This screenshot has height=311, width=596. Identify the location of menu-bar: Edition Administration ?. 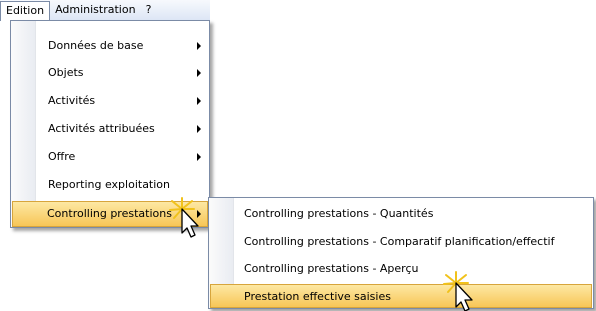
(105, 10).